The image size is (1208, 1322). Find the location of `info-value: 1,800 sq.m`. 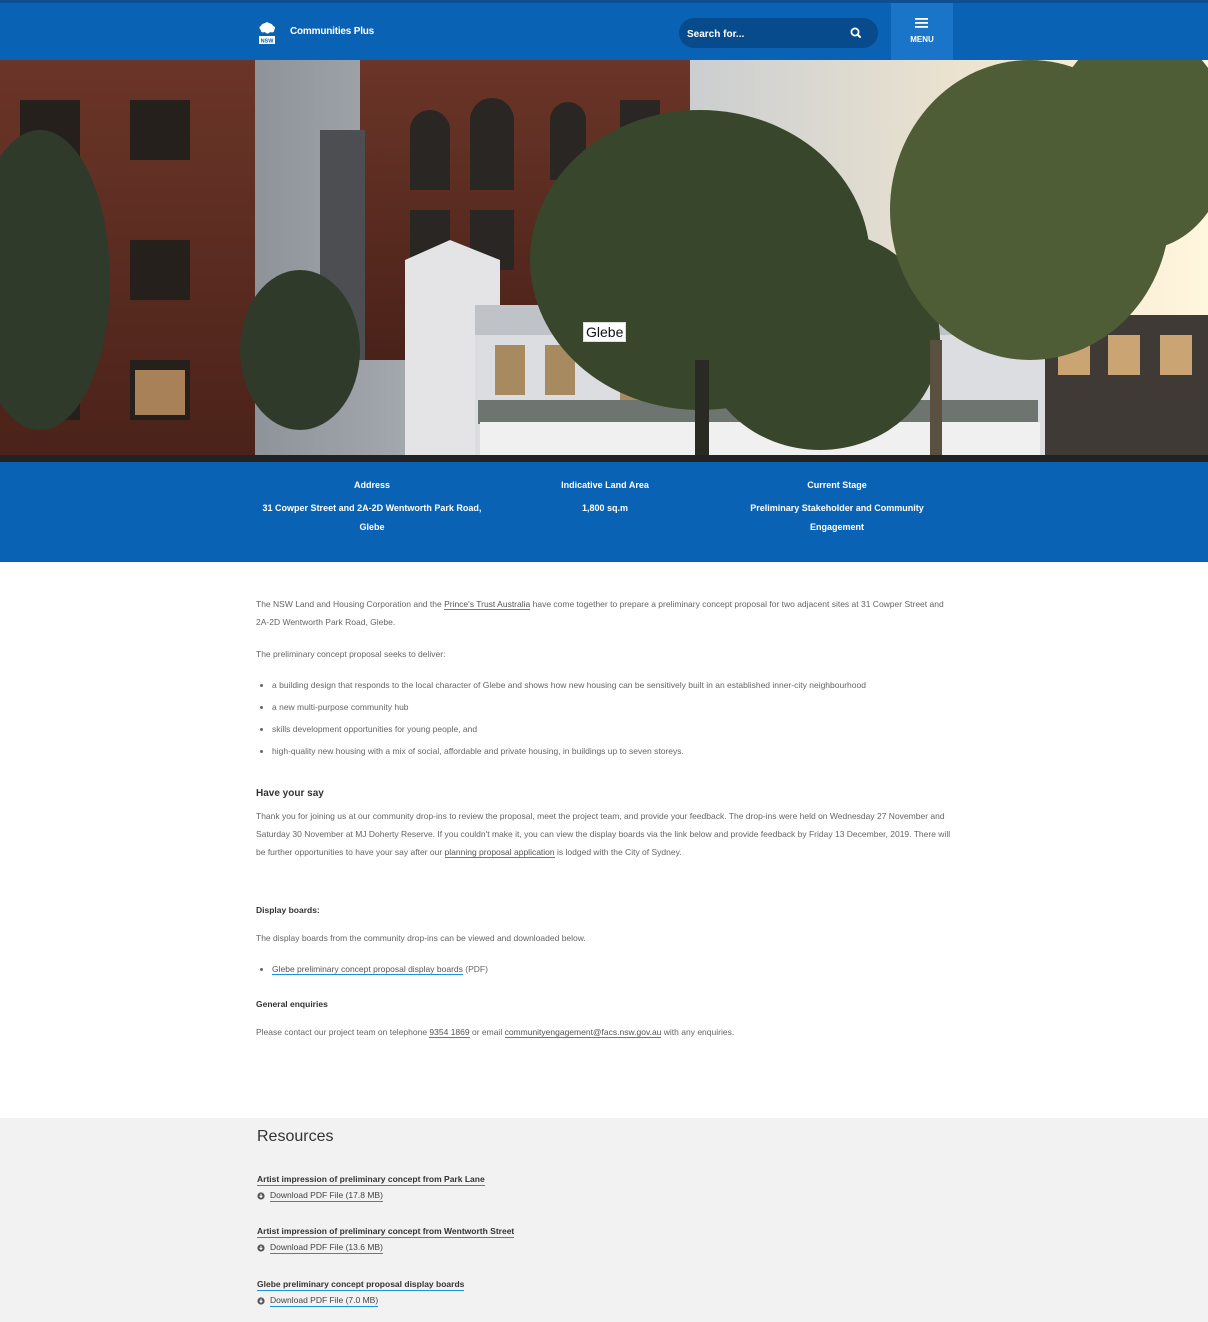

info-value: 1,800 sq.m is located at coordinates (605, 508).